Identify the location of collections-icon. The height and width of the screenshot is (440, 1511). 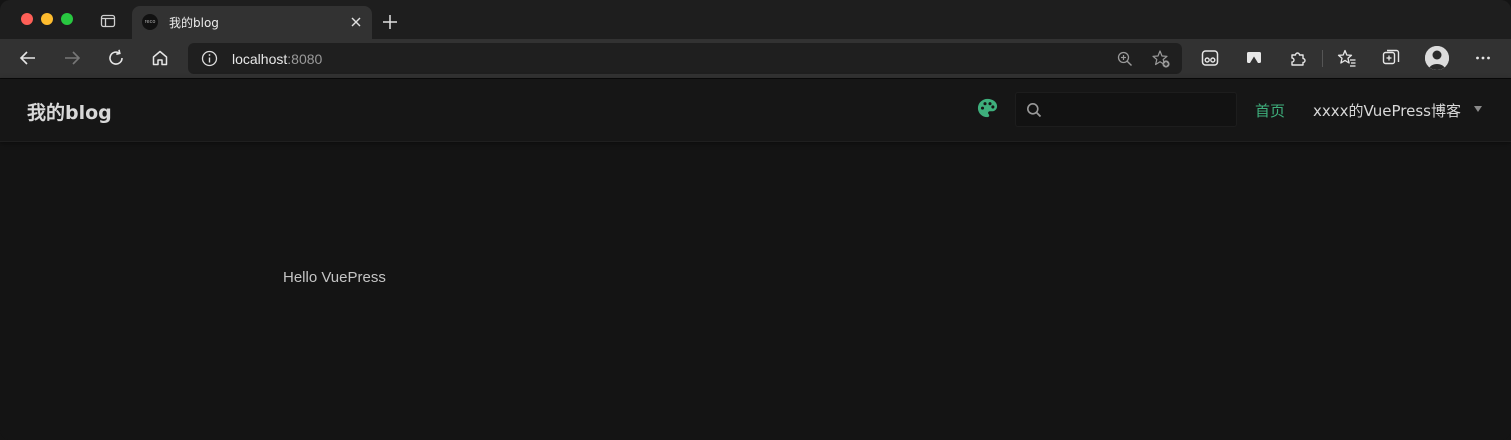
(1391, 58).